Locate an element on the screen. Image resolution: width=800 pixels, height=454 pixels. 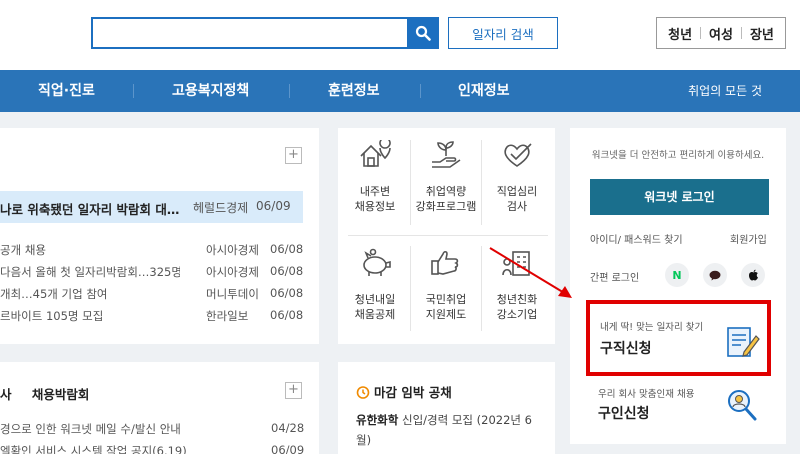
speech-bubble-icon is located at coordinates (715, 275).